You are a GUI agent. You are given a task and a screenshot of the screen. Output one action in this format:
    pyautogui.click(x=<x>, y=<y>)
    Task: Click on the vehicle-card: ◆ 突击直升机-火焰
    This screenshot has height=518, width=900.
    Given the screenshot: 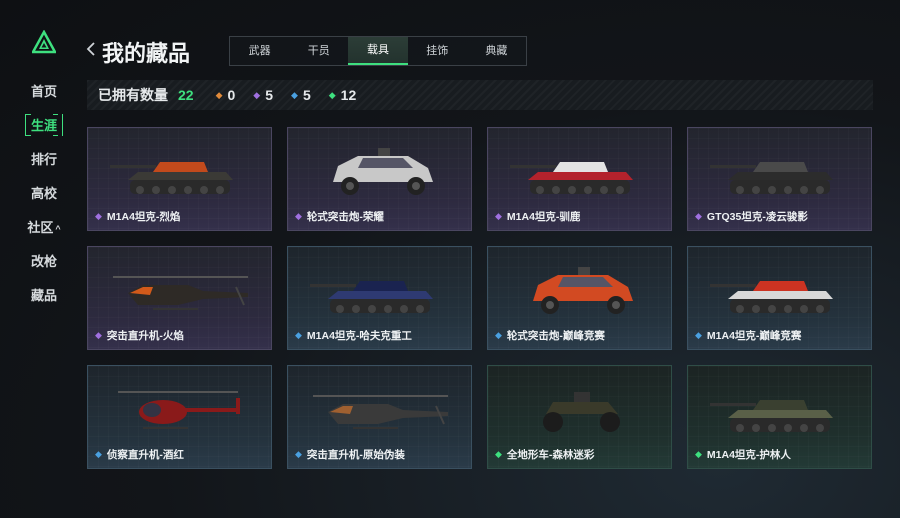 What is the action you would take?
    pyautogui.click(x=179, y=298)
    